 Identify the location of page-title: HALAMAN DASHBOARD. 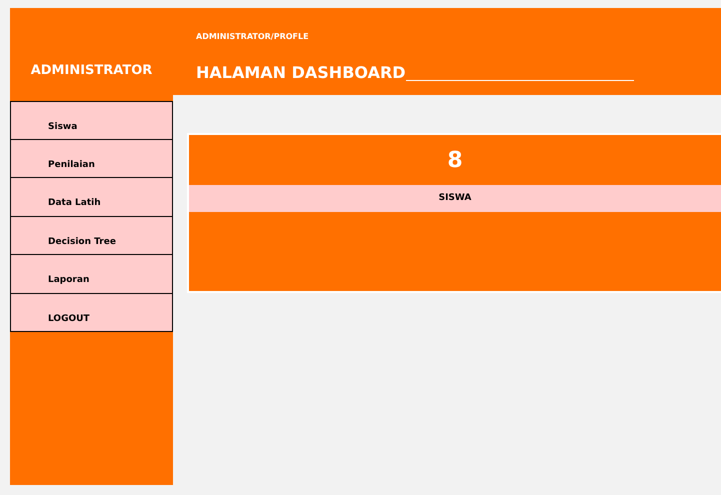
(301, 73).